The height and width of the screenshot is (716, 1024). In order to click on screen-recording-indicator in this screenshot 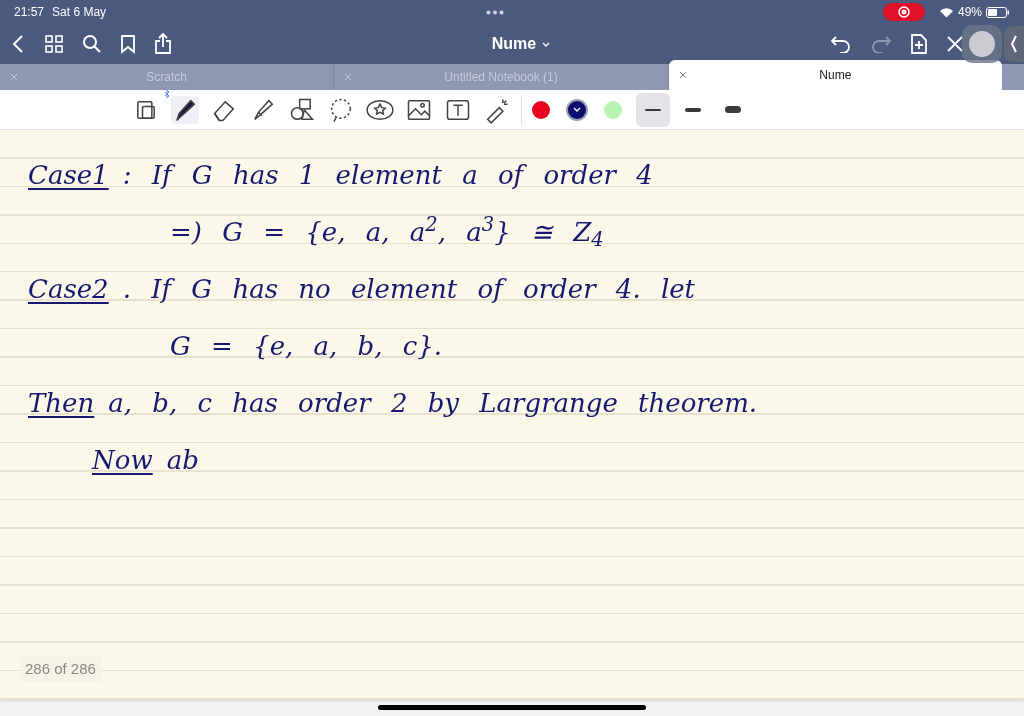, I will do `click(903, 12)`.